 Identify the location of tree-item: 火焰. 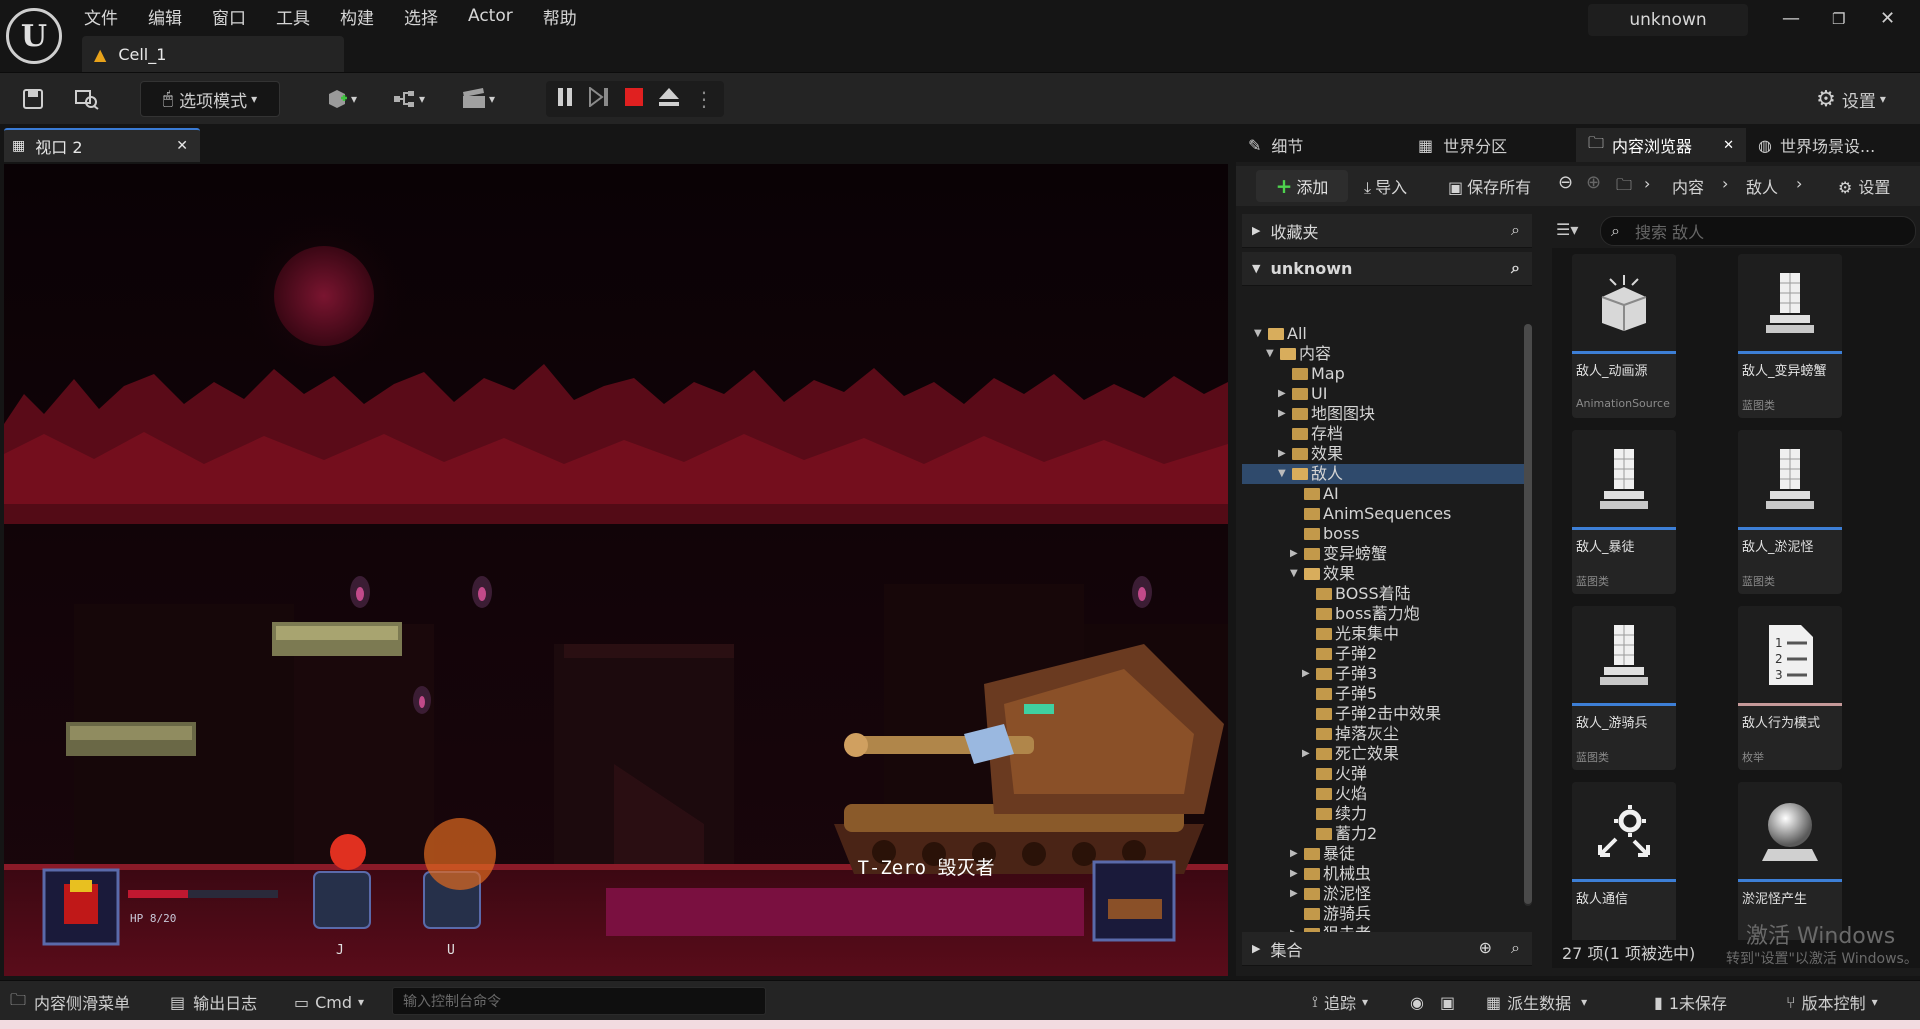
(1383, 794).